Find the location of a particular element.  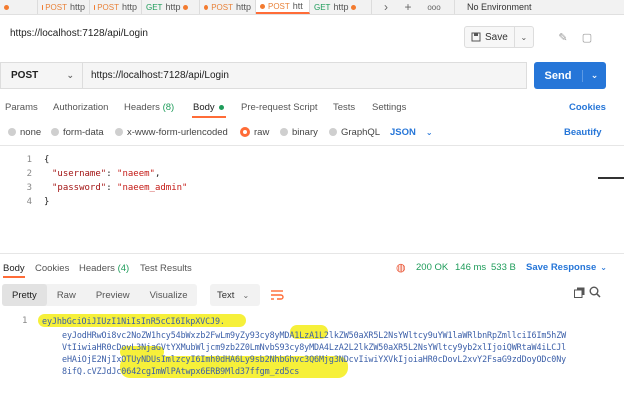

new-tab-plus-icon: + is located at coordinates (408, 7).